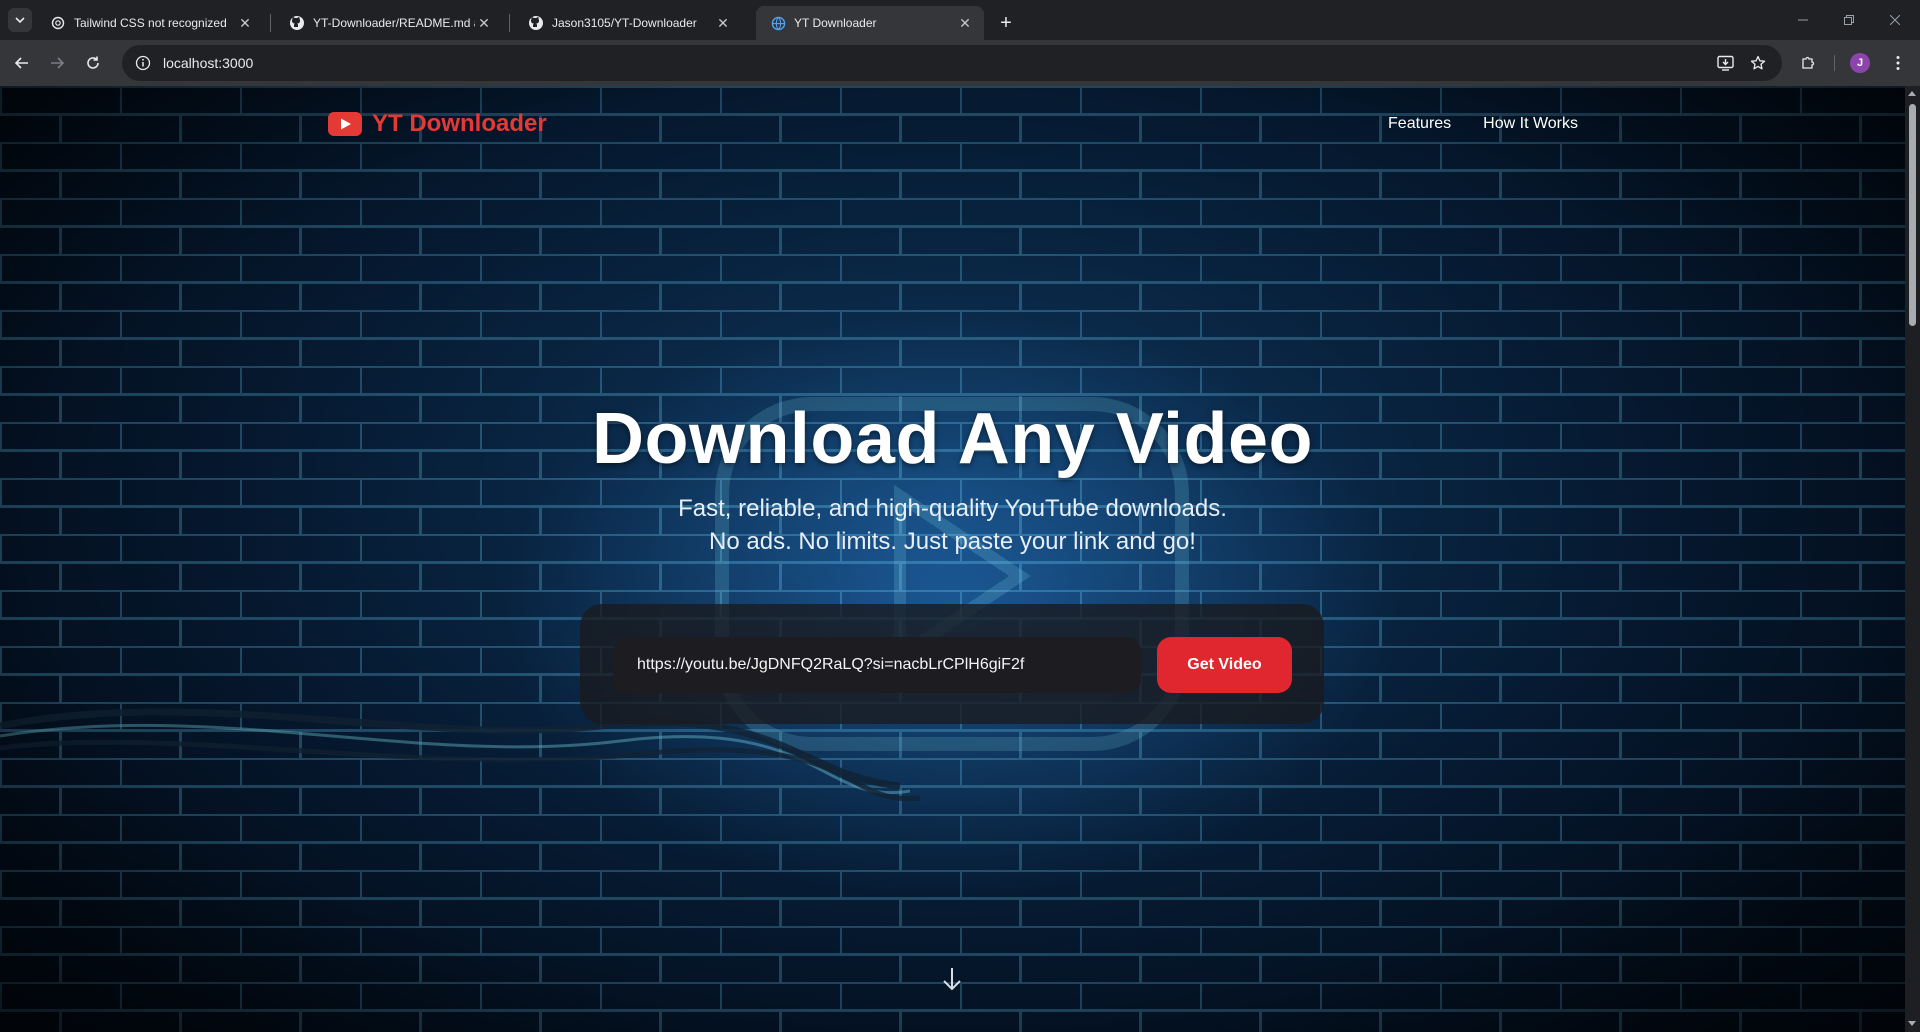 The width and height of the screenshot is (1920, 1032). What do you see at coordinates (1912, 215) in the screenshot?
I see `scrollbar-thumb` at bounding box center [1912, 215].